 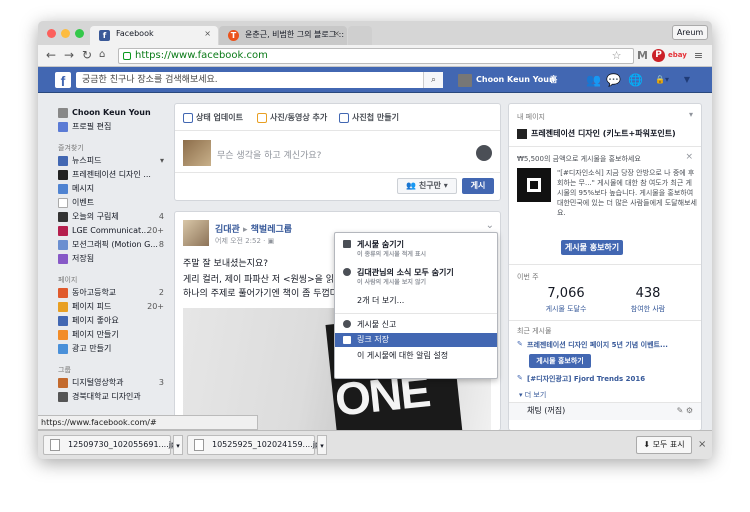 I want to click on flag-icon, so click(x=63, y=307).